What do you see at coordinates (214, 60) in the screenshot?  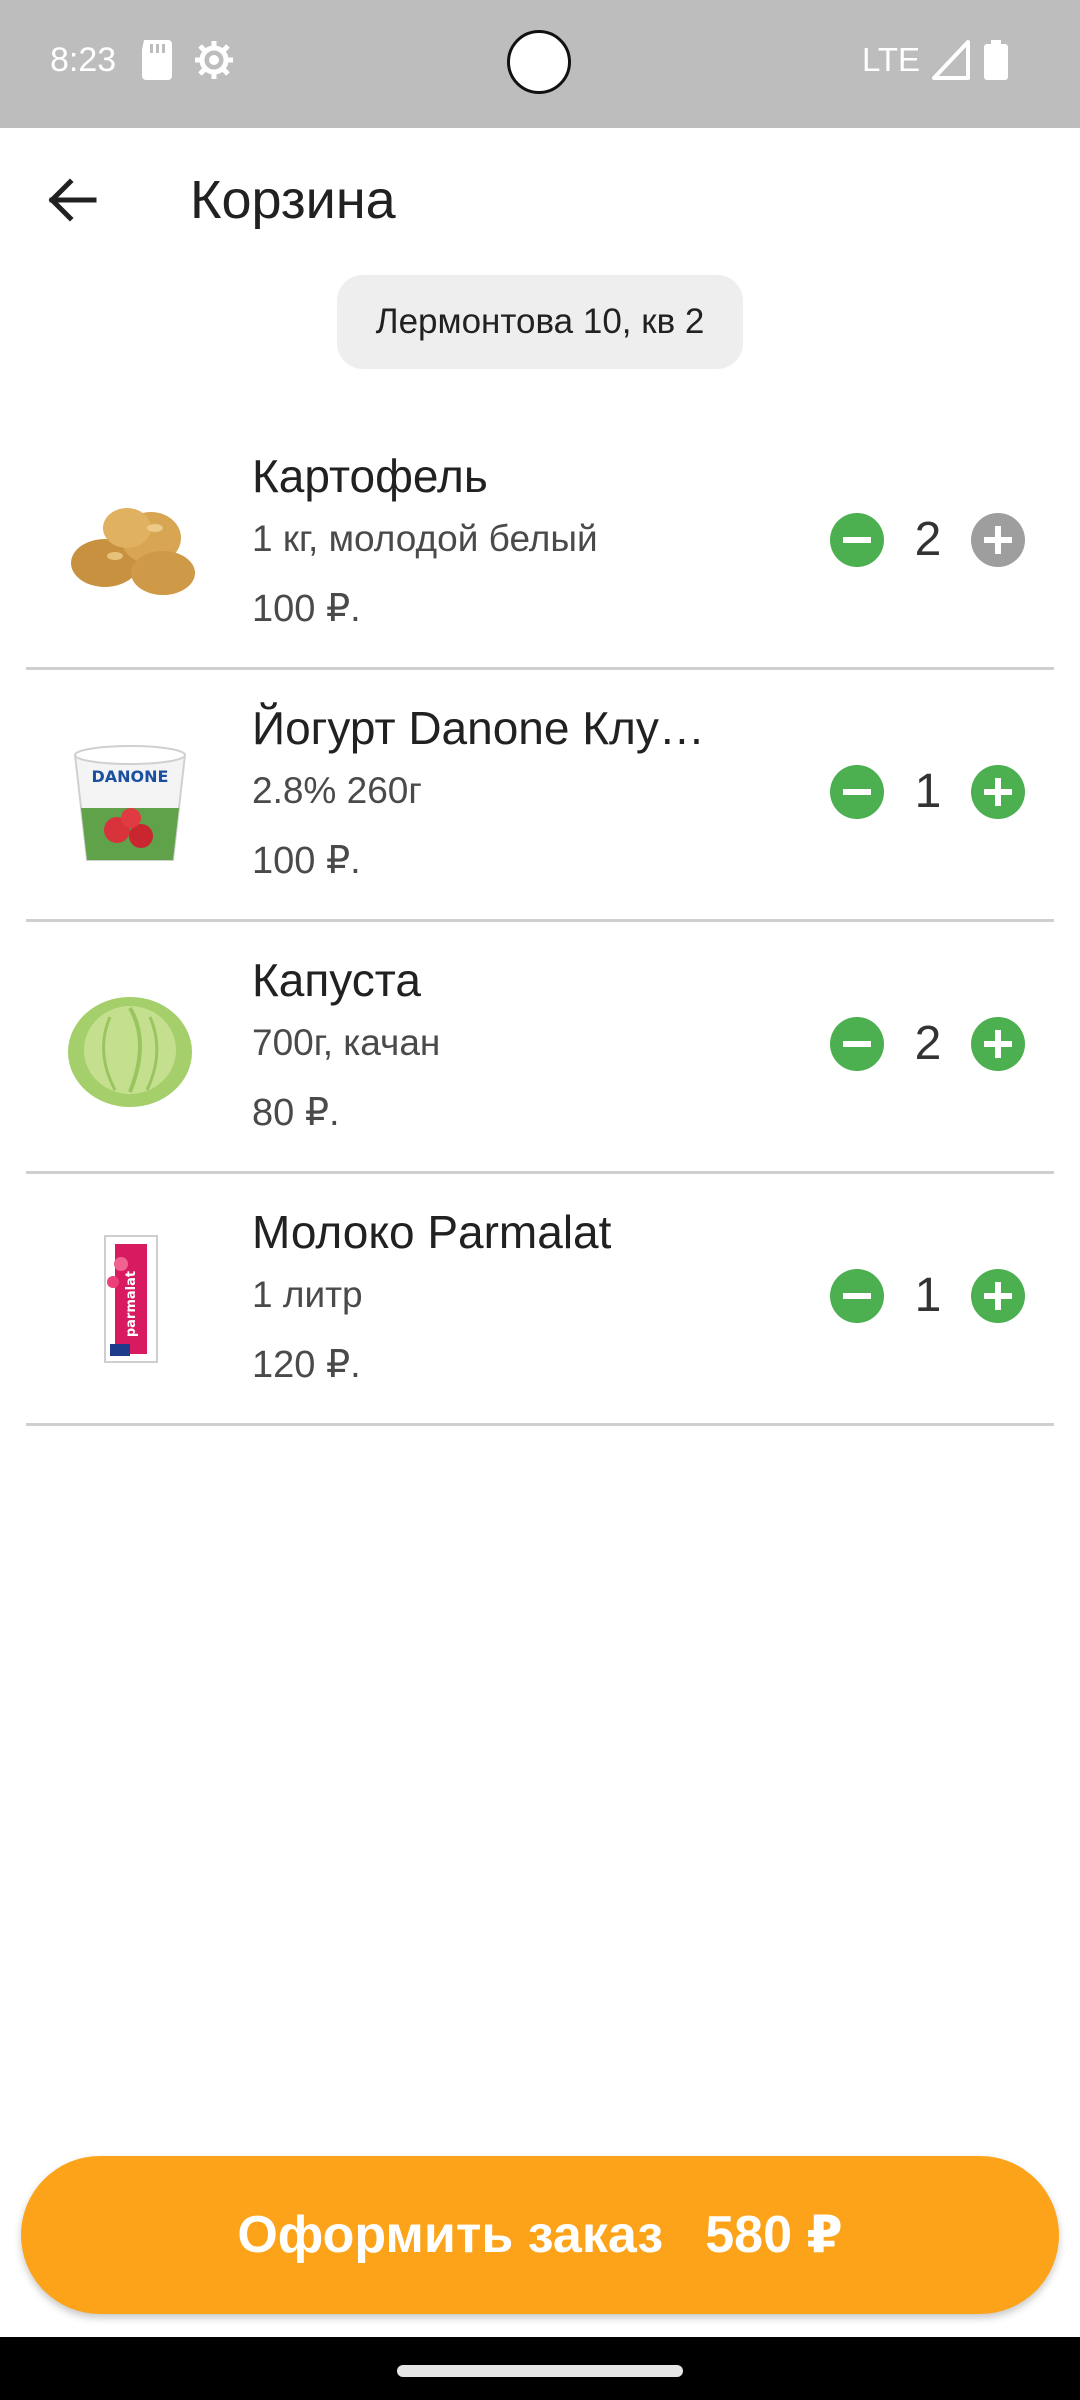 I see `settings-gear-icon` at bounding box center [214, 60].